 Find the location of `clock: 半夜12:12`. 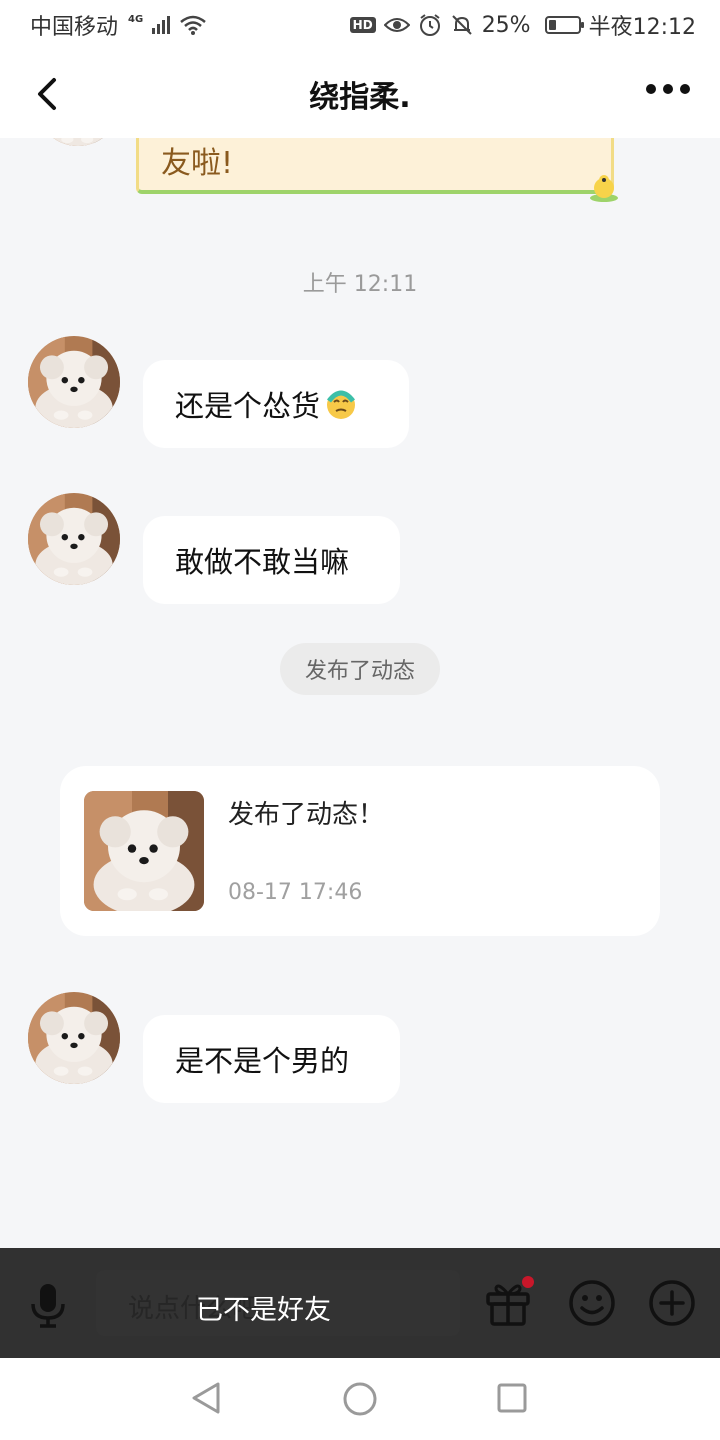

clock: 半夜12:12 is located at coordinates (642, 27).